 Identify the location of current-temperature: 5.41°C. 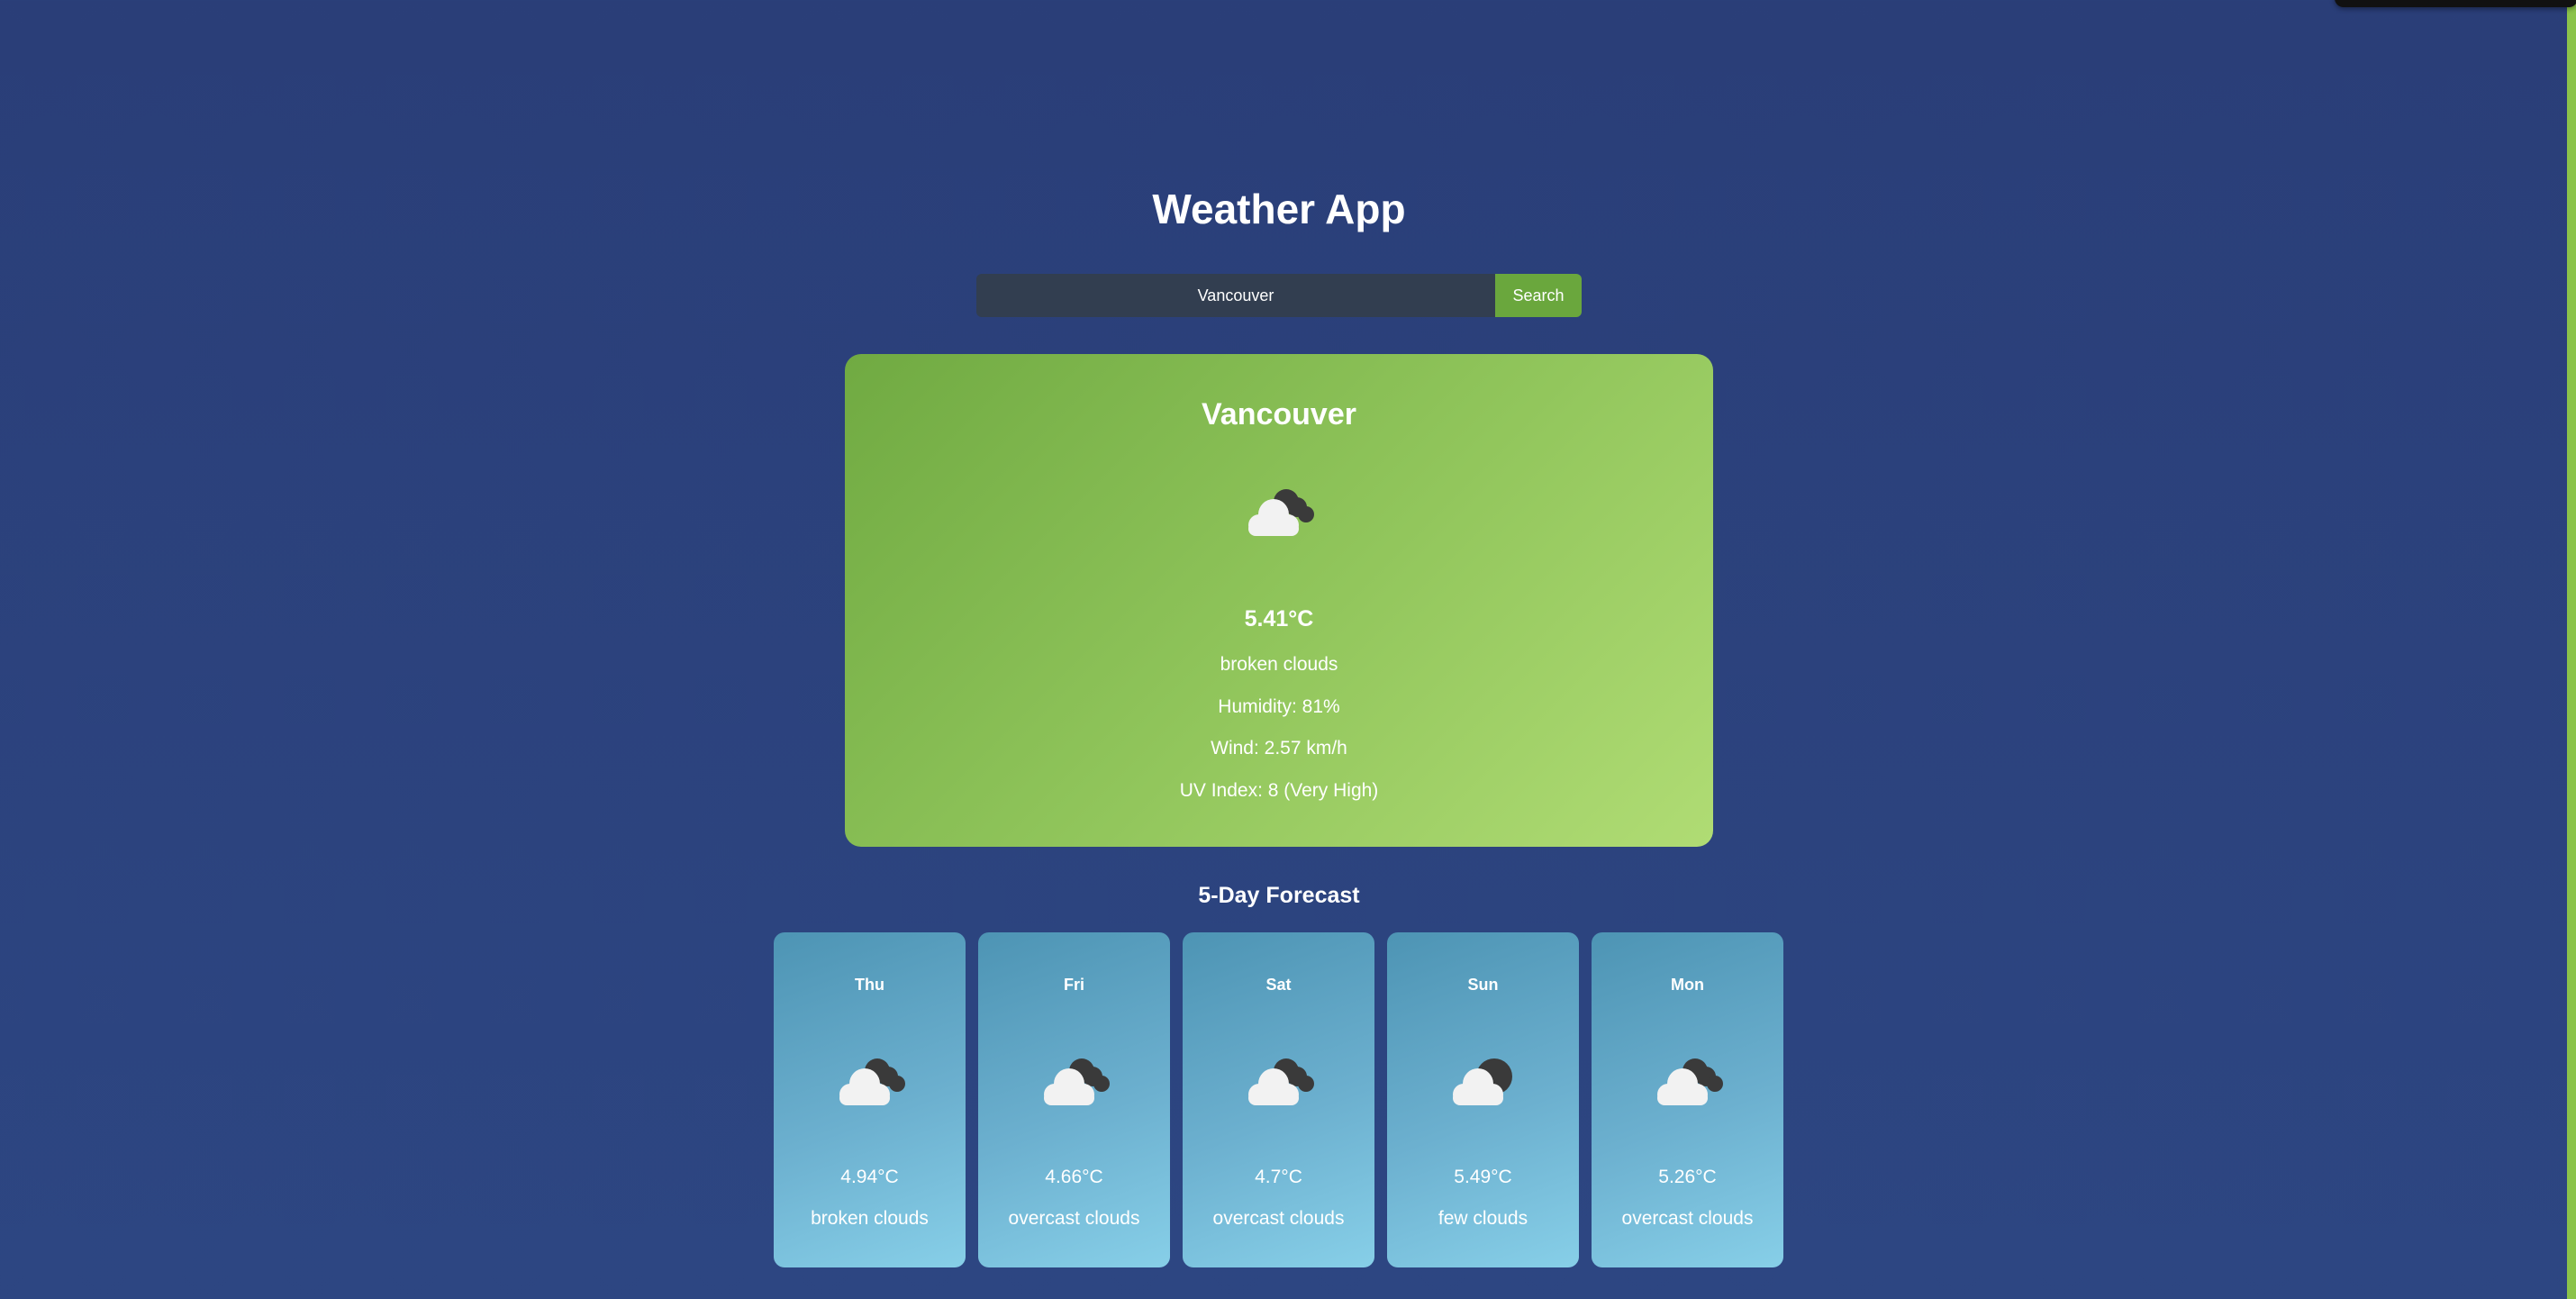
(1279, 618).